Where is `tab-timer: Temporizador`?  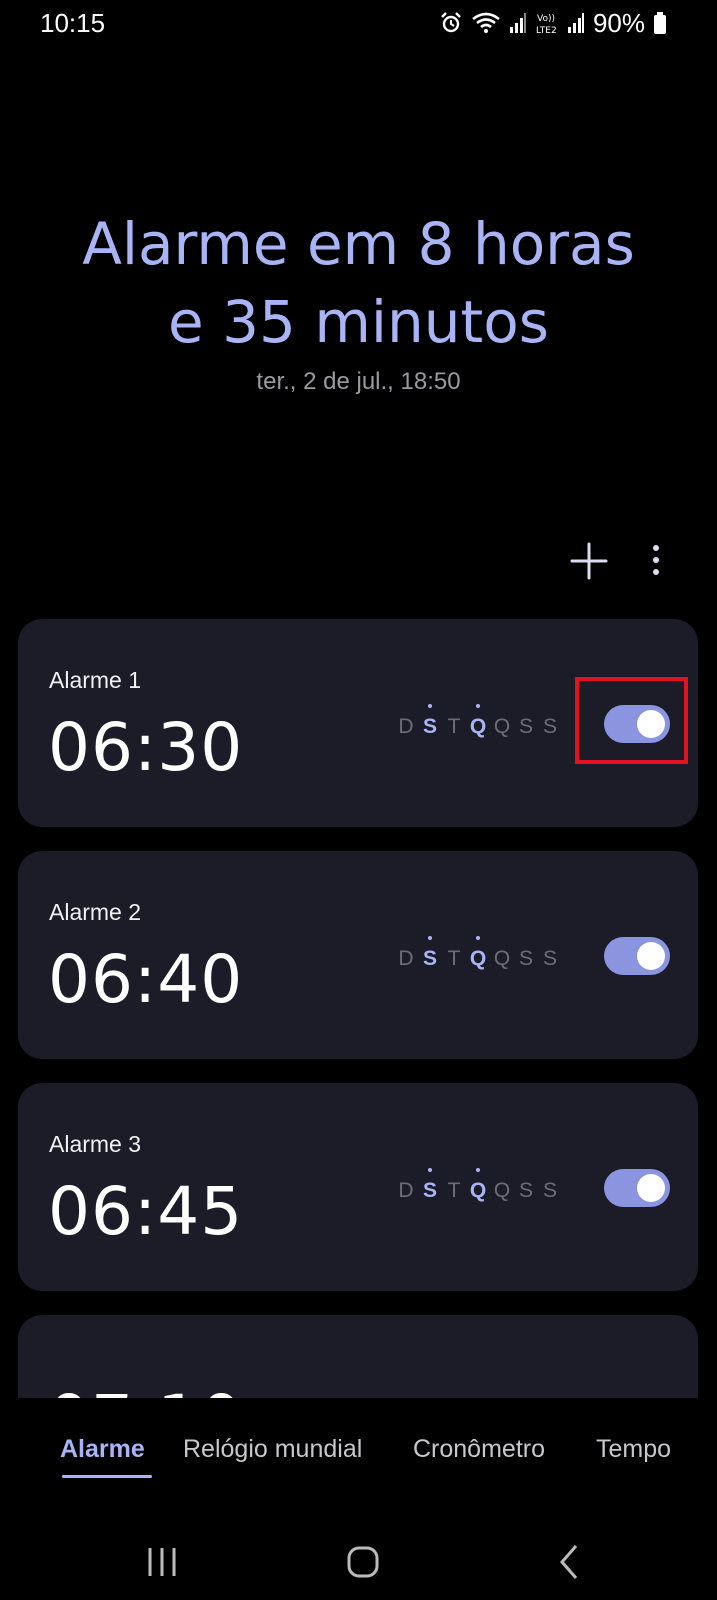
tab-timer: Temporizador is located at coordinates (634, 1449).